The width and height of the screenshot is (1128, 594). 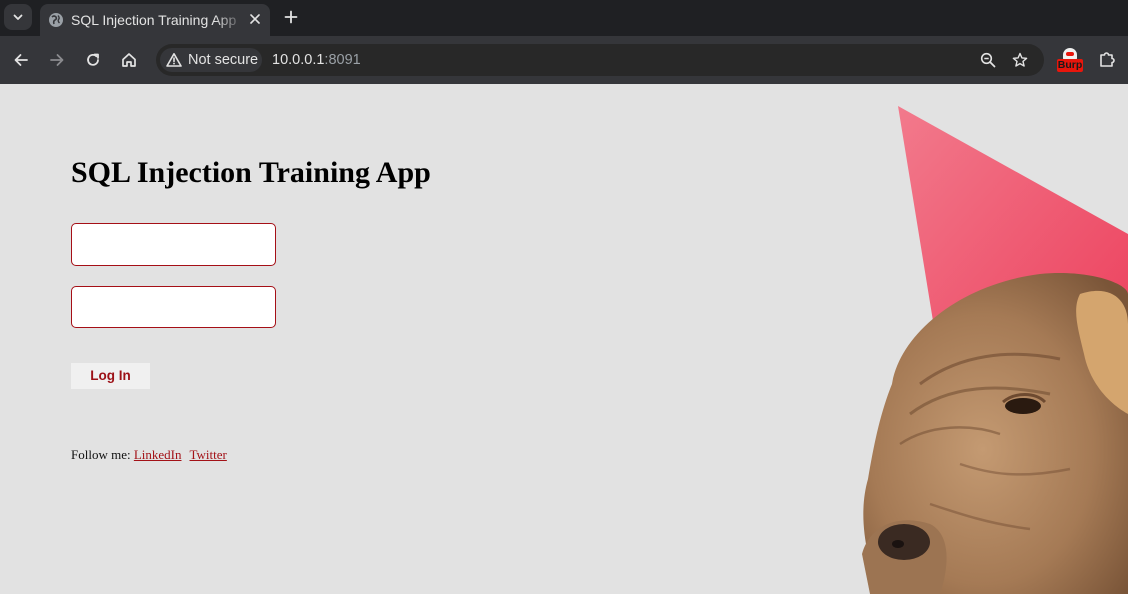 I want to click on close-icon, so click(x=255, y=19).